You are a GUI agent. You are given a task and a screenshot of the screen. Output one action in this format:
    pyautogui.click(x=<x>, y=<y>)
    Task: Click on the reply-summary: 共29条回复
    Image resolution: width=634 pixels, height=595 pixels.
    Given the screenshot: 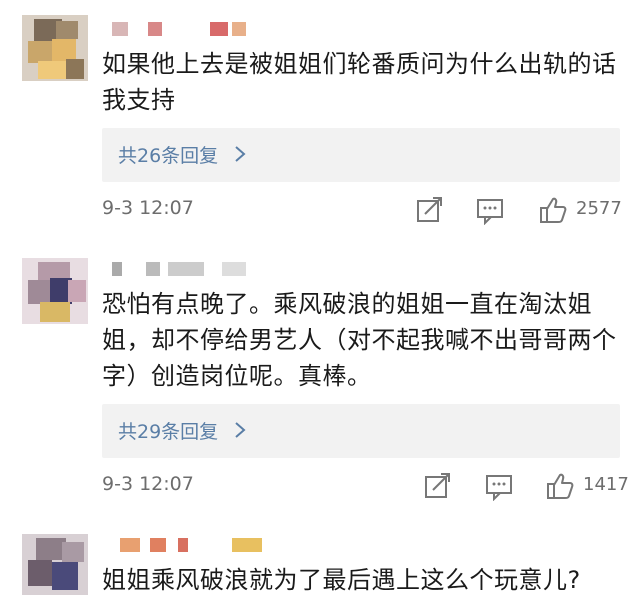 What is the action you would take?
    pyautogui.click(x=361, y=431)
    